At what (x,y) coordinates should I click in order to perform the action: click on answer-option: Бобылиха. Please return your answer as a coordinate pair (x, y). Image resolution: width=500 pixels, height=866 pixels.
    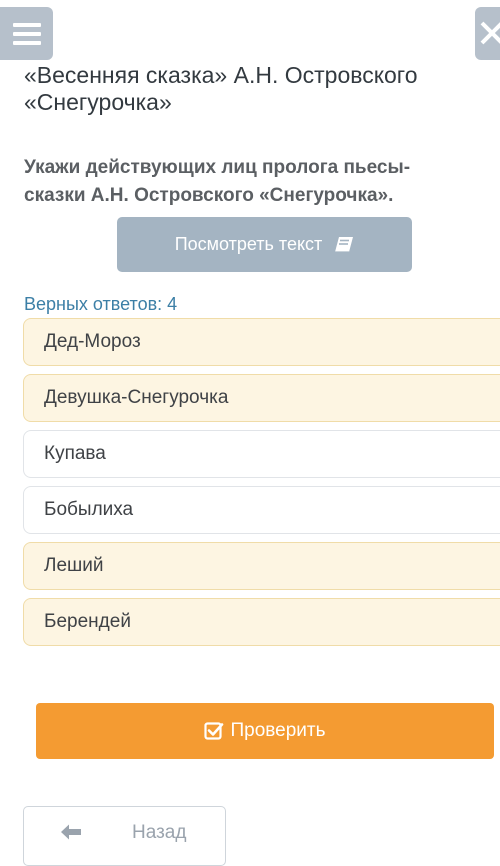
    Looking at the image, I should click on (261, 510).